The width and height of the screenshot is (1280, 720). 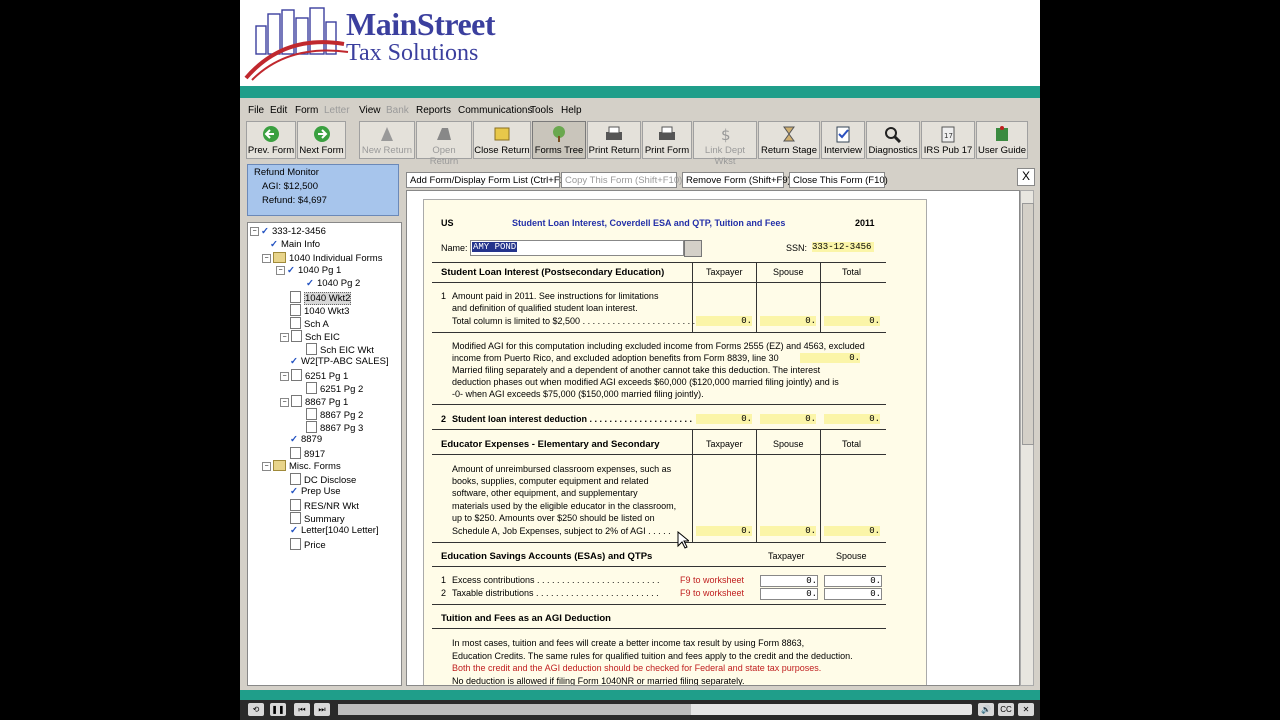 I want to click on name-value: AMY POND, so click(x=495, y=247).